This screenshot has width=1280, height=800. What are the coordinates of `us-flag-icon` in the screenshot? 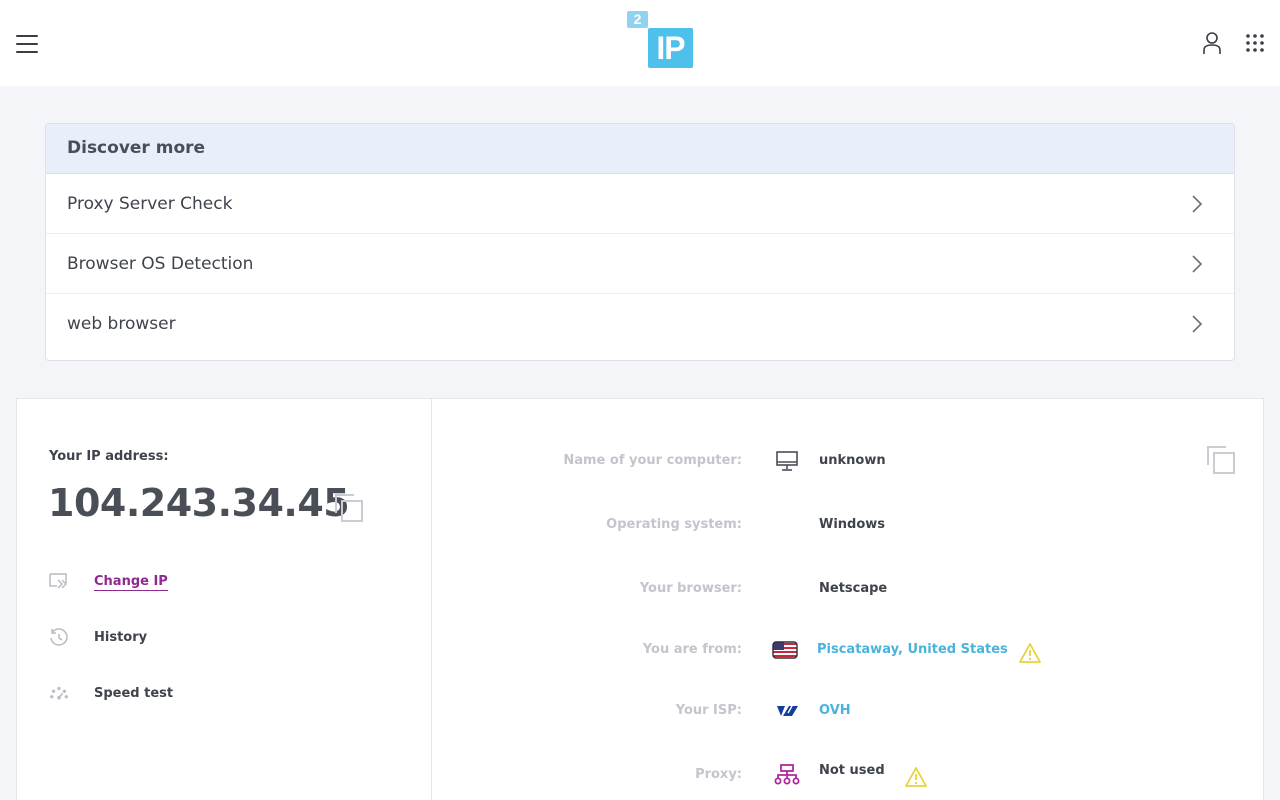 It's located at (785, 650).